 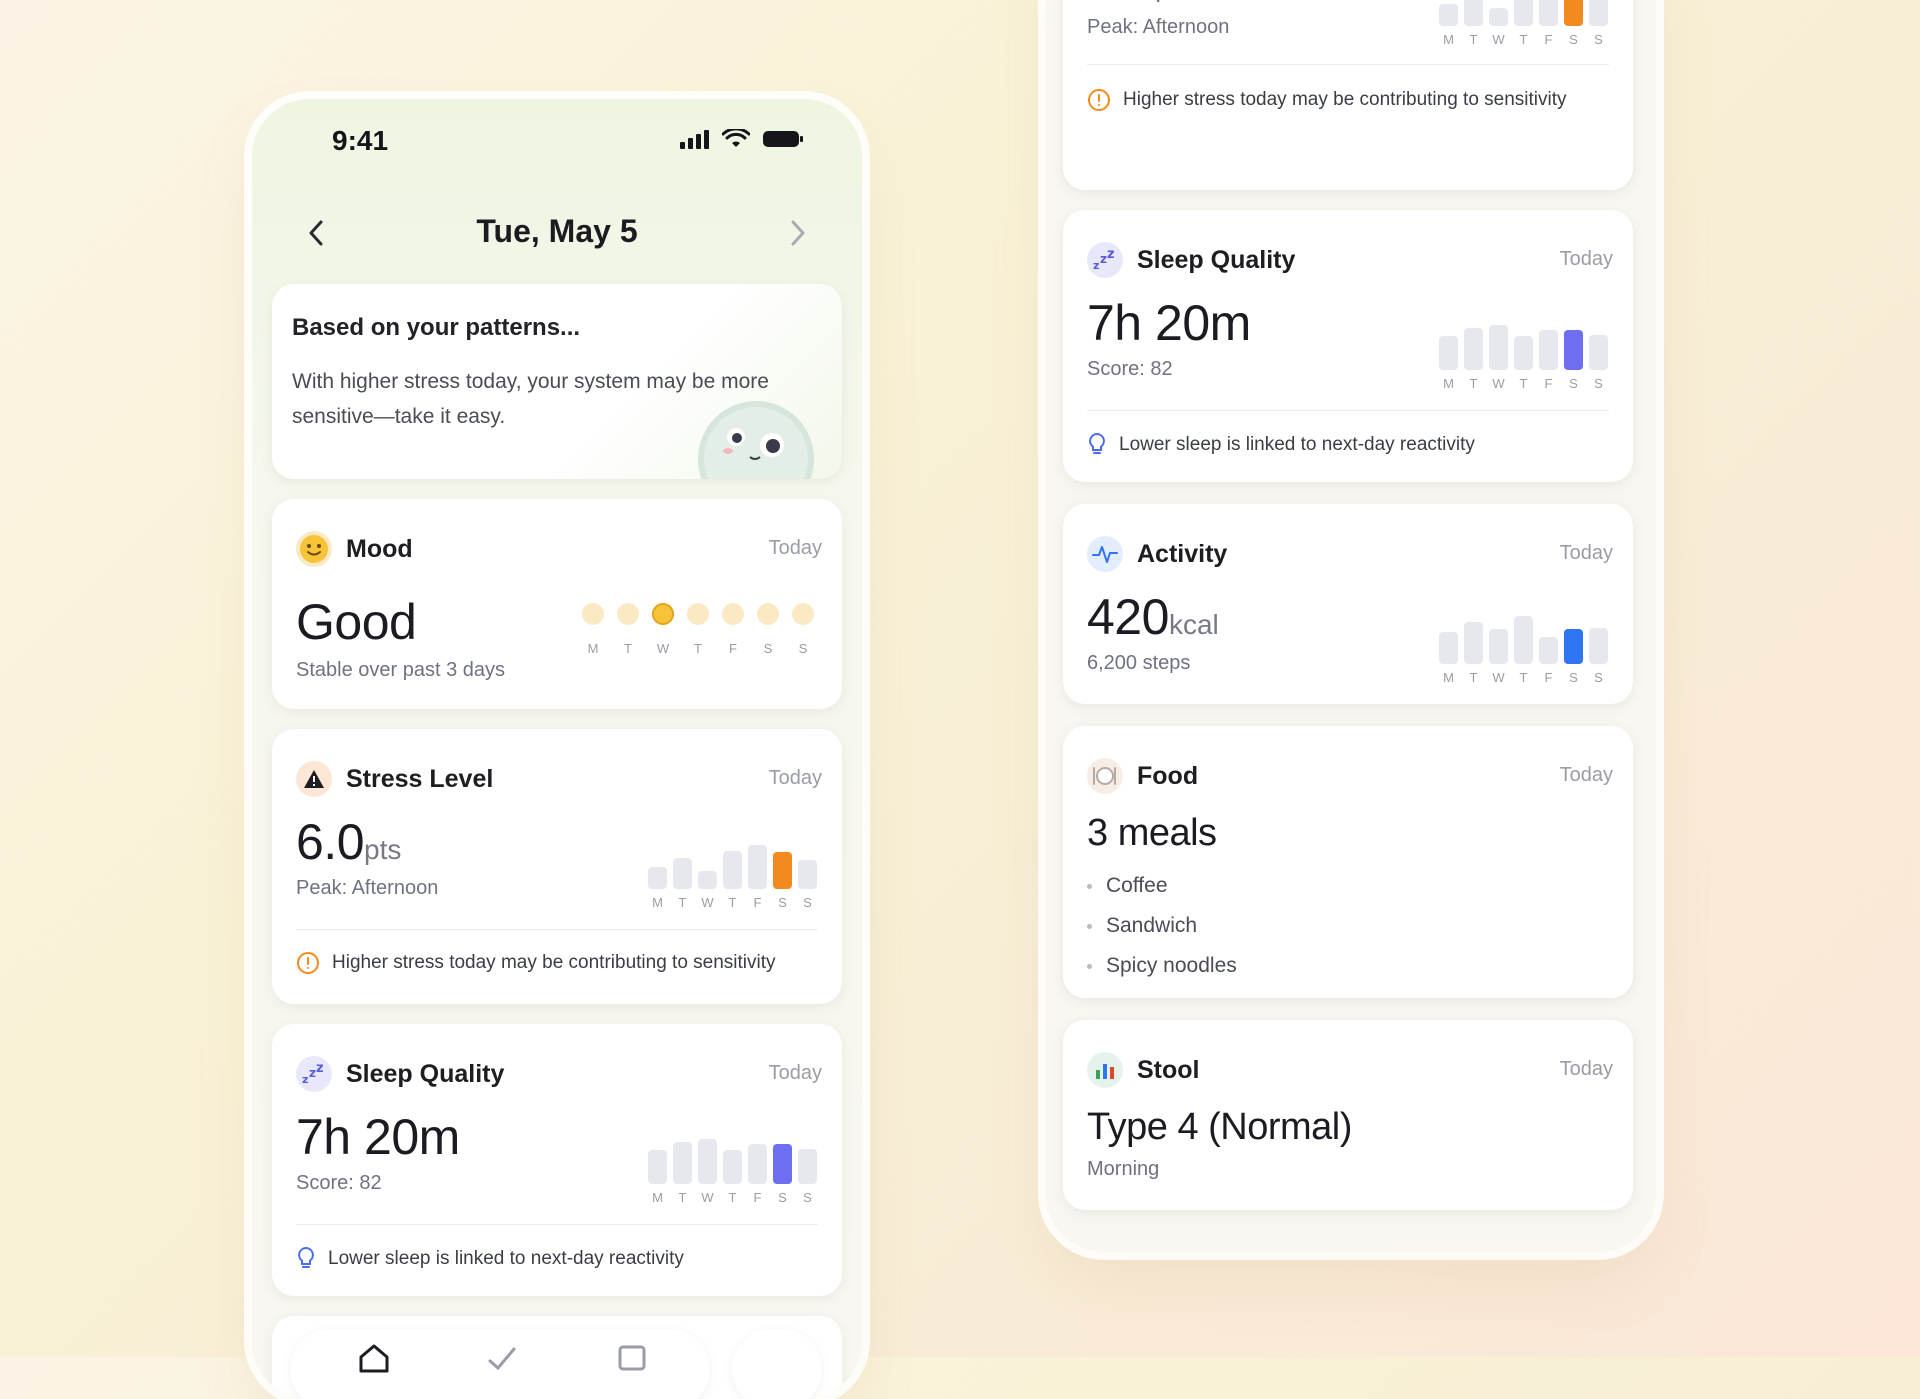 What do you see at coordinates (401, 670) in the screenshot?
I see `mood-subtitle: Stable over past 3 days` at bounding box center [401, 670].